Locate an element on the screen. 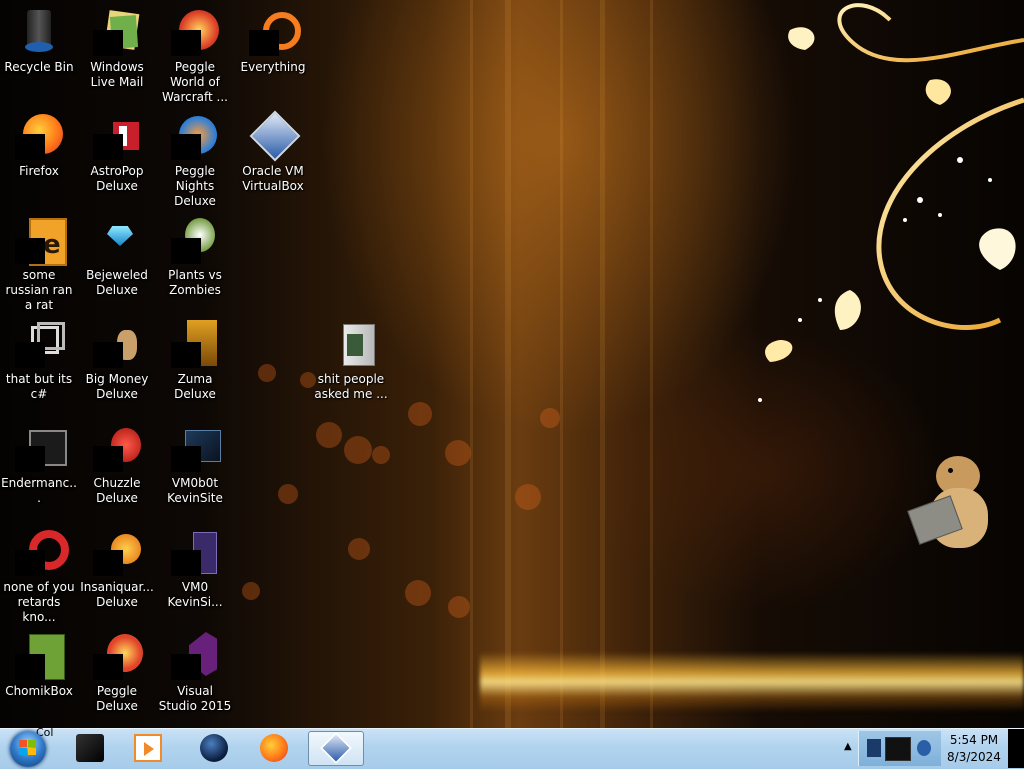 This screenshot has width=1024, height=769. taskbar-button-media-player is located at coordinates (148, 748).